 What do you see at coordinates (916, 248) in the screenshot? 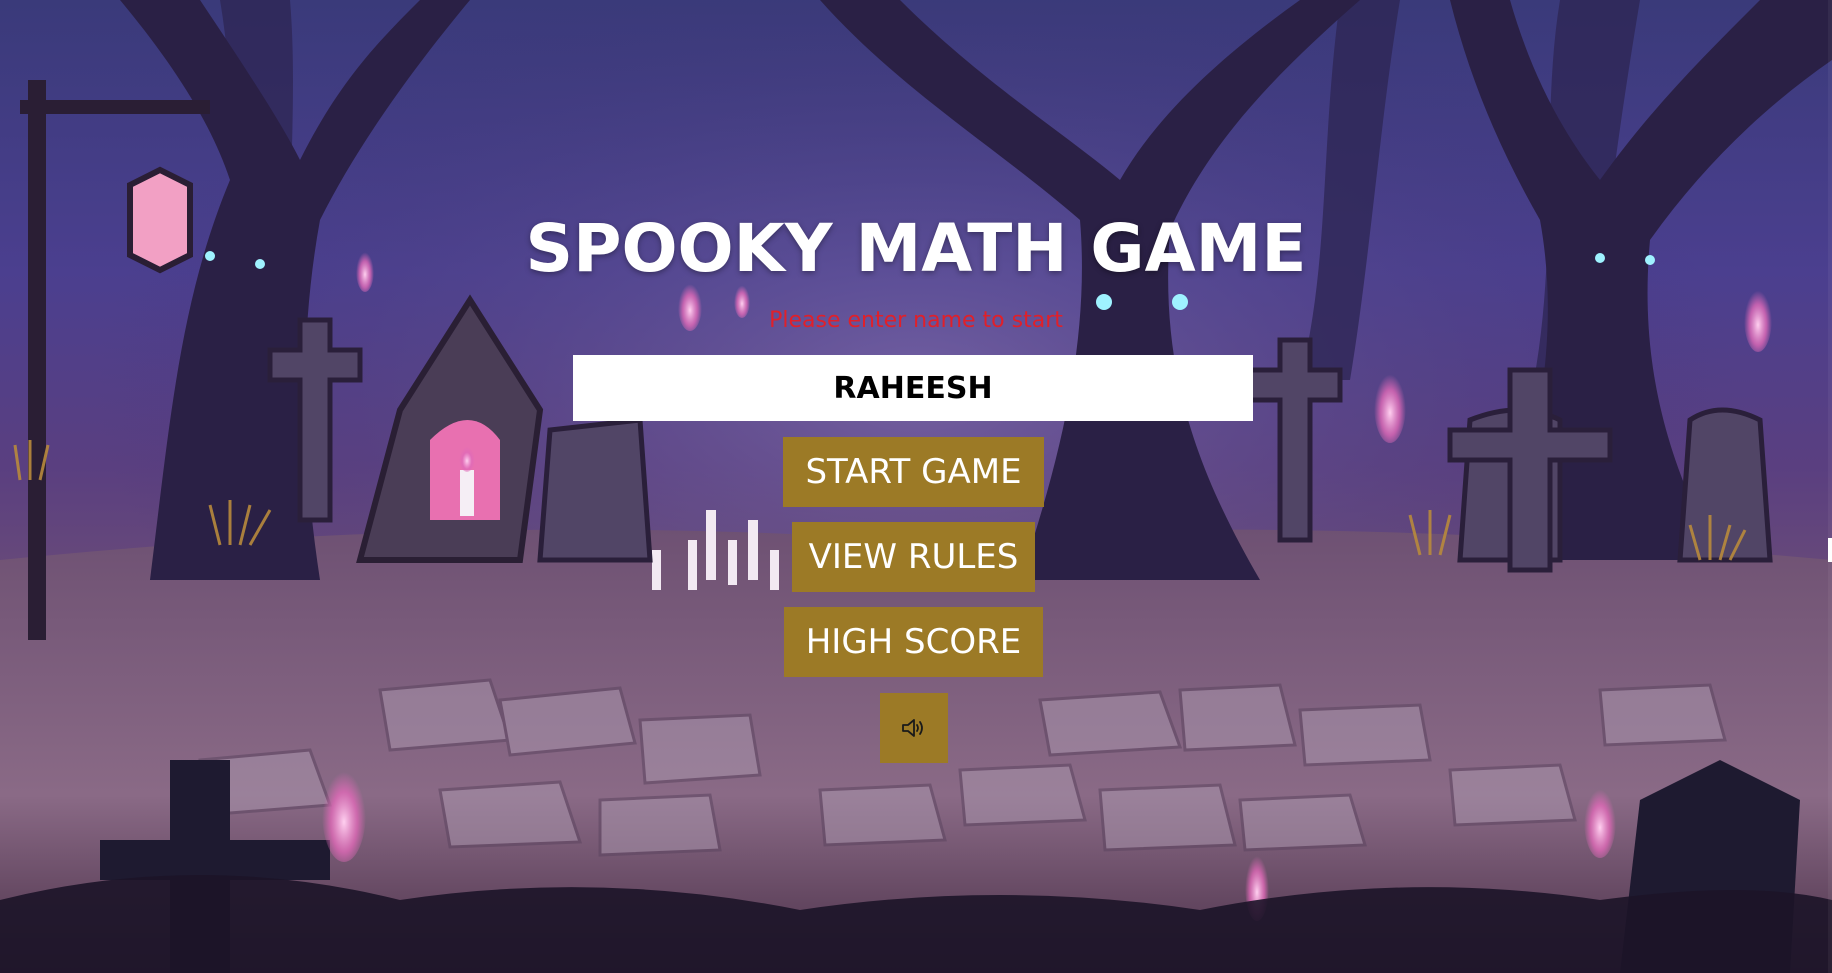
I see `game-title: SPOOKY MATH GAME` at bounding box center [916, 248].